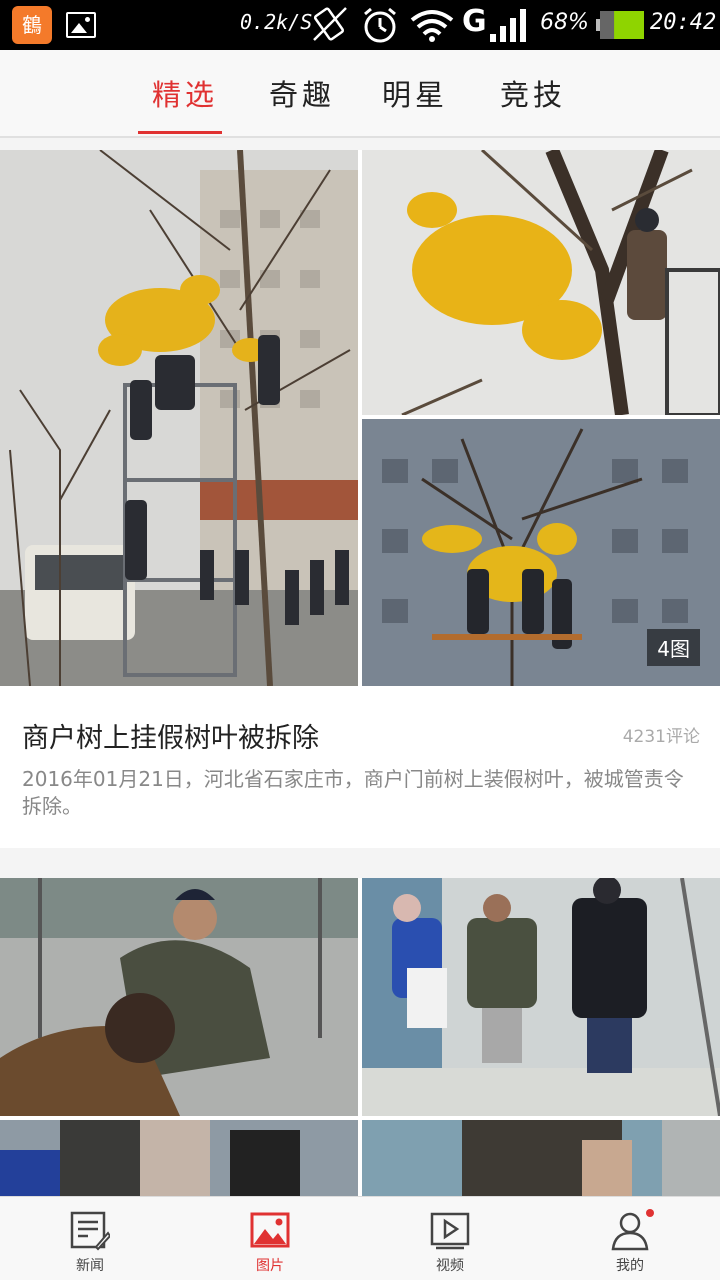 The height and width of the screenshot is (1280, 720). I want to click on gallery-title: 商户树上挂假树叶被拆除, so click(170, 735).